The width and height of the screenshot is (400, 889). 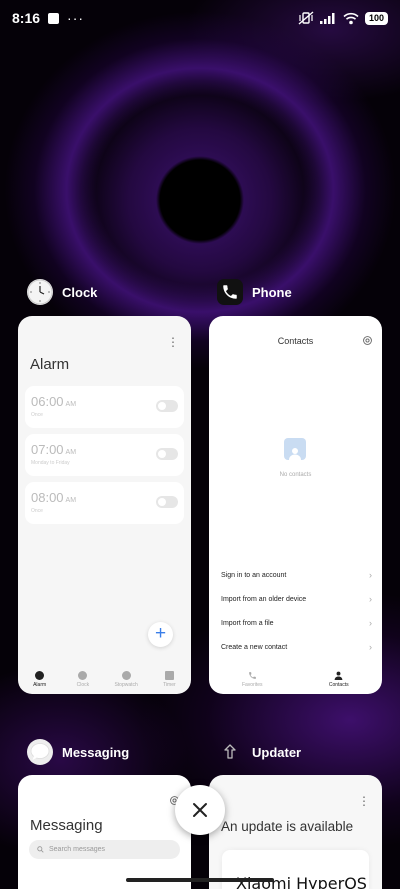 I want to click on status-time: 8:16, so click(x=26, y=18).